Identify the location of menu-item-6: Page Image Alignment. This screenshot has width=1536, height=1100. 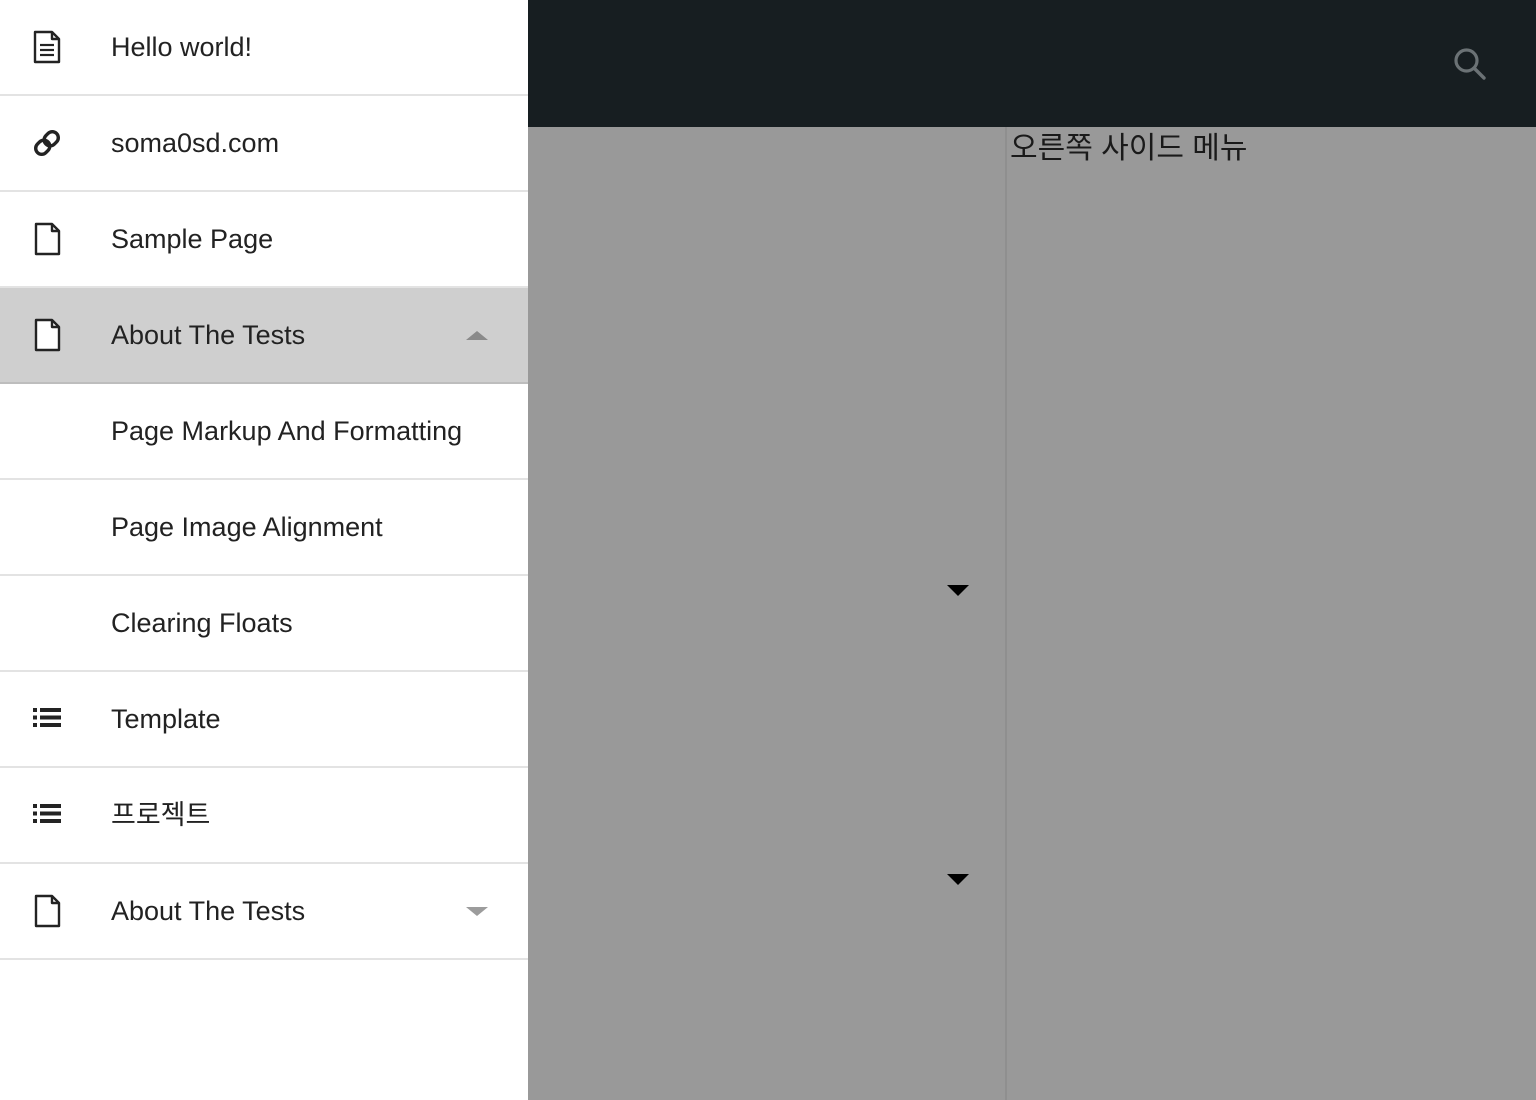
(264, 528).